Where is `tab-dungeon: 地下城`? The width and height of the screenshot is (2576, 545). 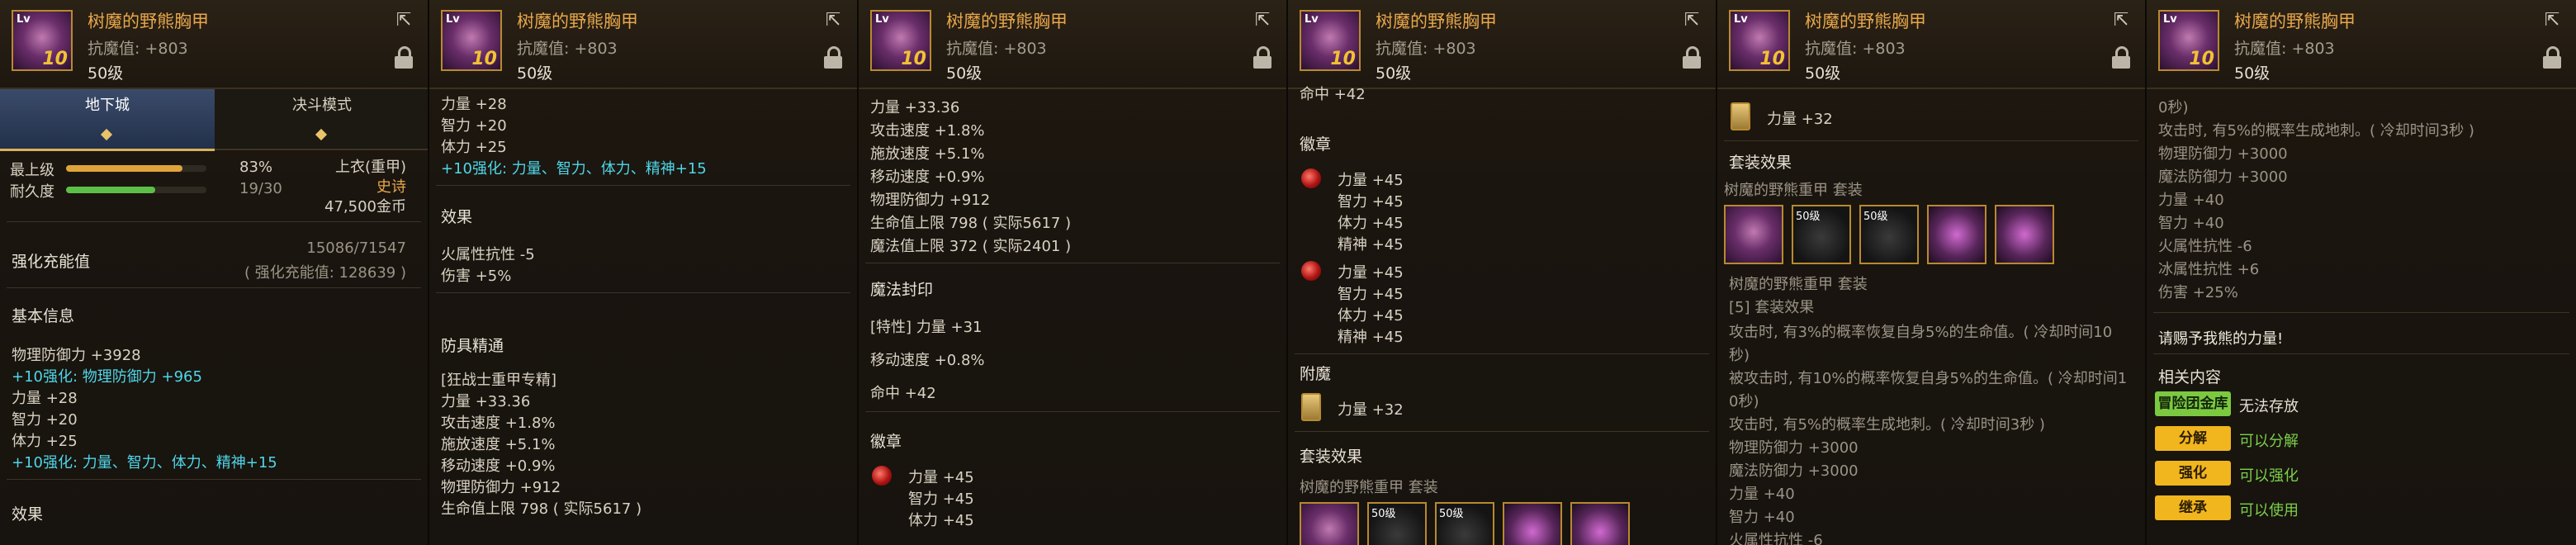
tab-dungeon: 地下城 is located at coordinates (107, 120).